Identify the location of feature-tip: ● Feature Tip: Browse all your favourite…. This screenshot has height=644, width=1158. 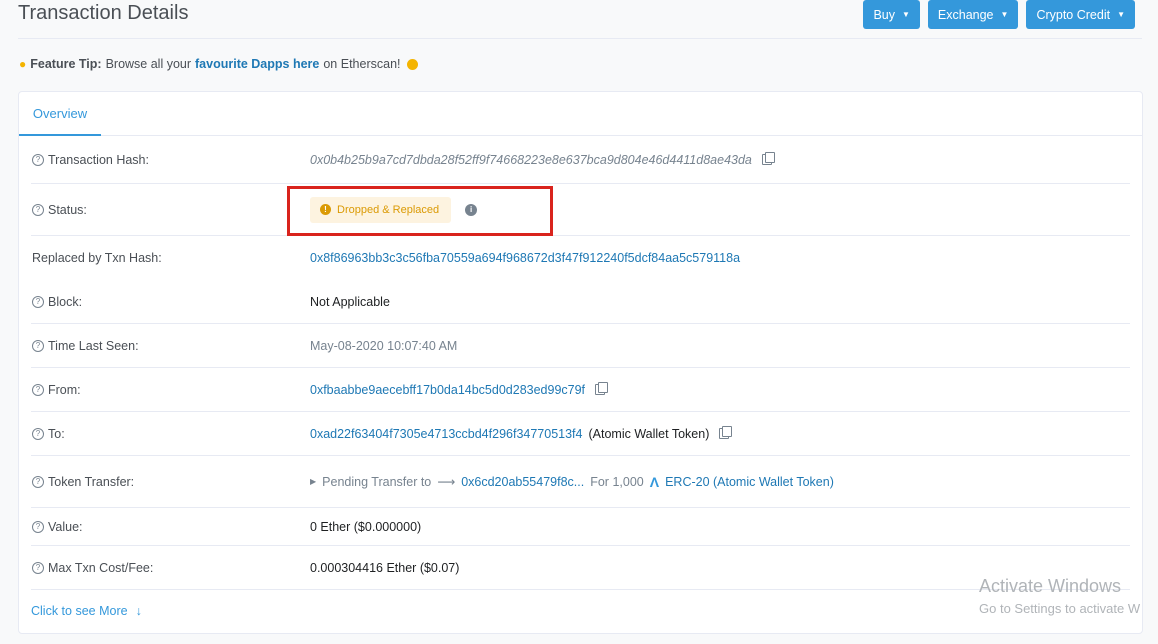
(218, 64).